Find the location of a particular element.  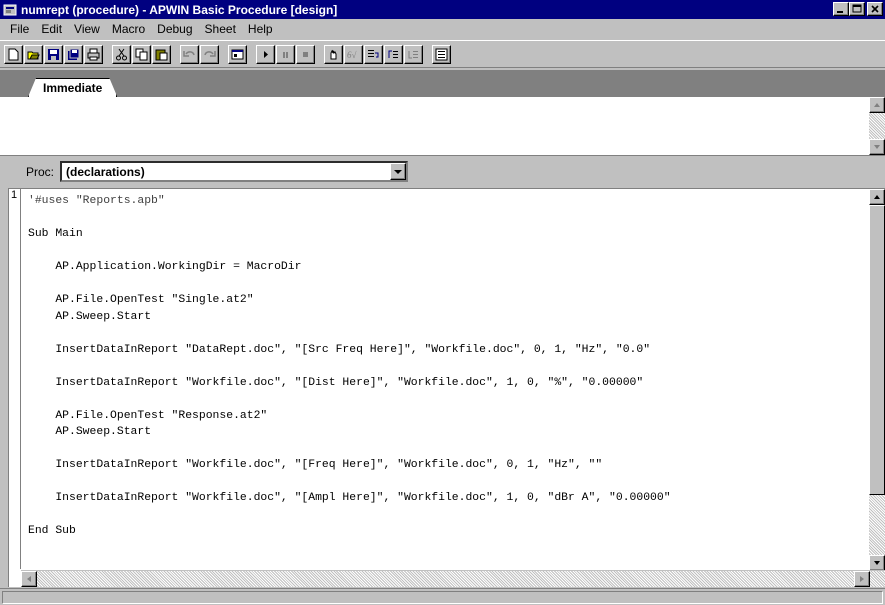

print-button is located at coordinates (93, 54).